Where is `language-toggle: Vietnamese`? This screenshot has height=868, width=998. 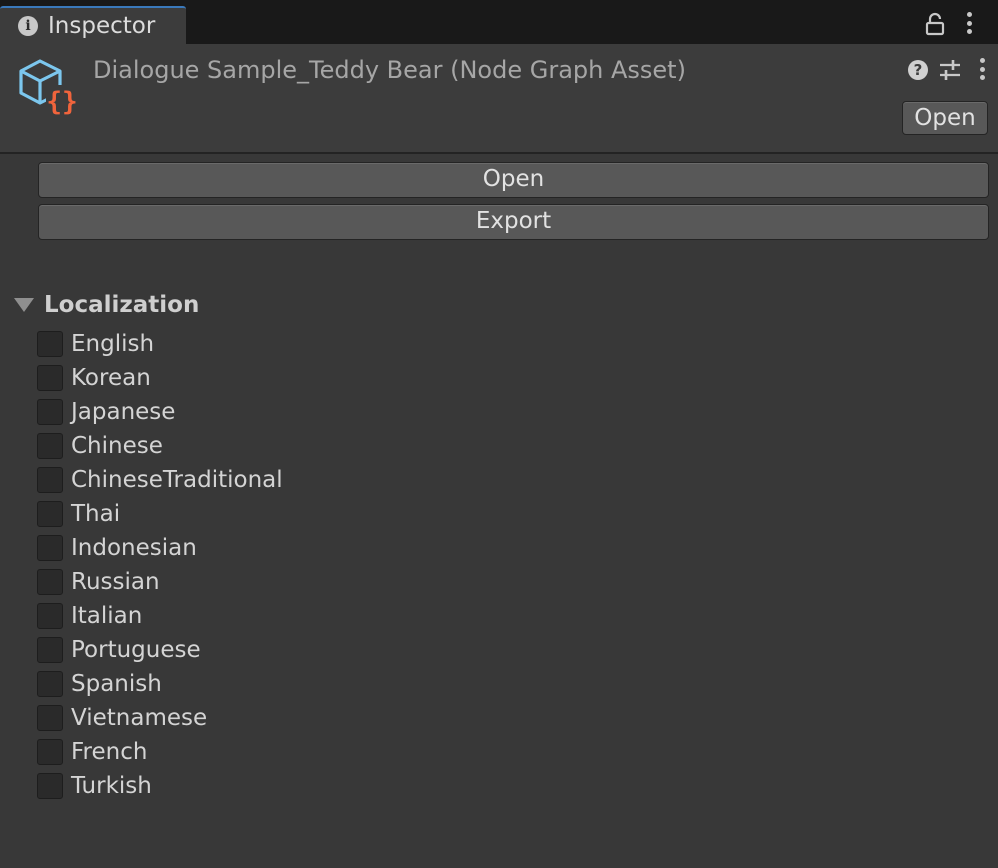 language-toggle: Vietnamese is located at coordinates (160, 718).